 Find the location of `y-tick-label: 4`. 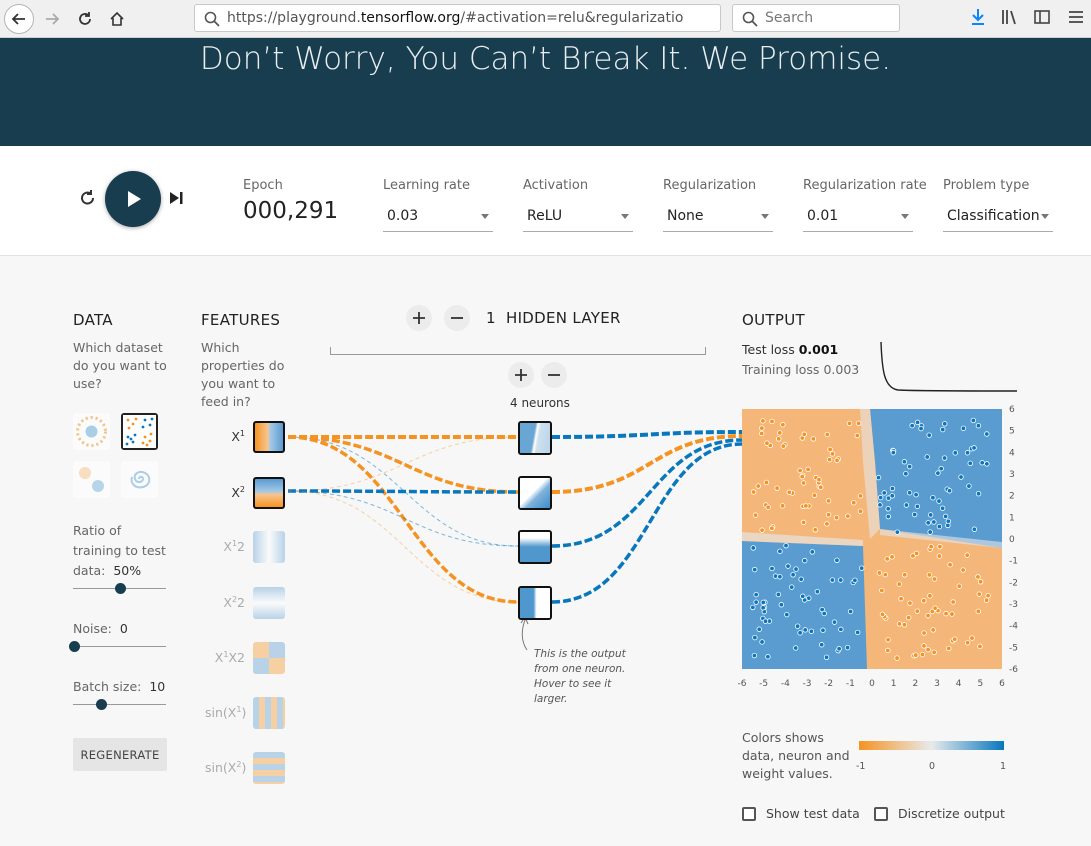

y-tick-label: 4 is located at coordinates (1012, 453).